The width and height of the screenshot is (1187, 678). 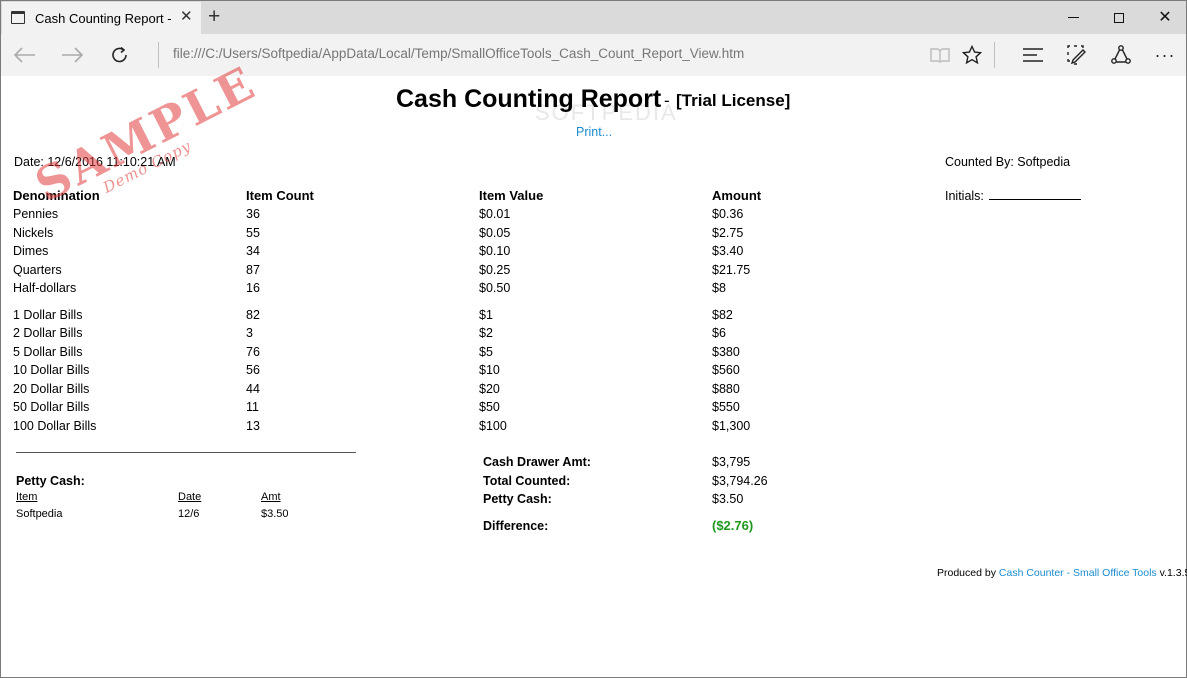 What do you see at coordinates (489, 389) in the screenshot?
I see `row-value: $20` at bounding box center [489, 389].